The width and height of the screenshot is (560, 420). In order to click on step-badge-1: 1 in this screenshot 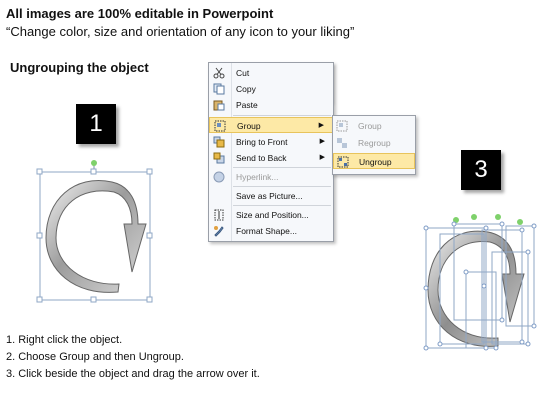, I will do `click(96, 124)`.